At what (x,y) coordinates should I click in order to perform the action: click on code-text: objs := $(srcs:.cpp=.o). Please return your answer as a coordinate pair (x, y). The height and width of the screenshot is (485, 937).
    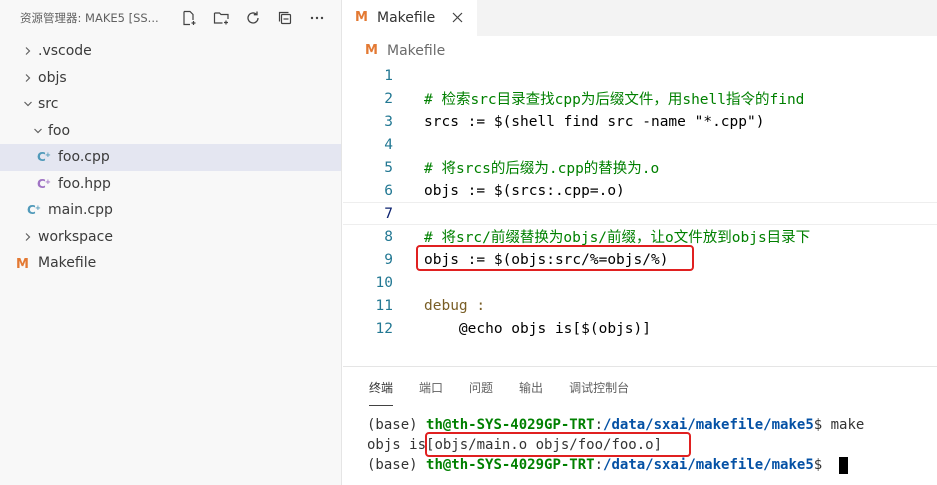
    Looking at the image, I should click on (524, 190).